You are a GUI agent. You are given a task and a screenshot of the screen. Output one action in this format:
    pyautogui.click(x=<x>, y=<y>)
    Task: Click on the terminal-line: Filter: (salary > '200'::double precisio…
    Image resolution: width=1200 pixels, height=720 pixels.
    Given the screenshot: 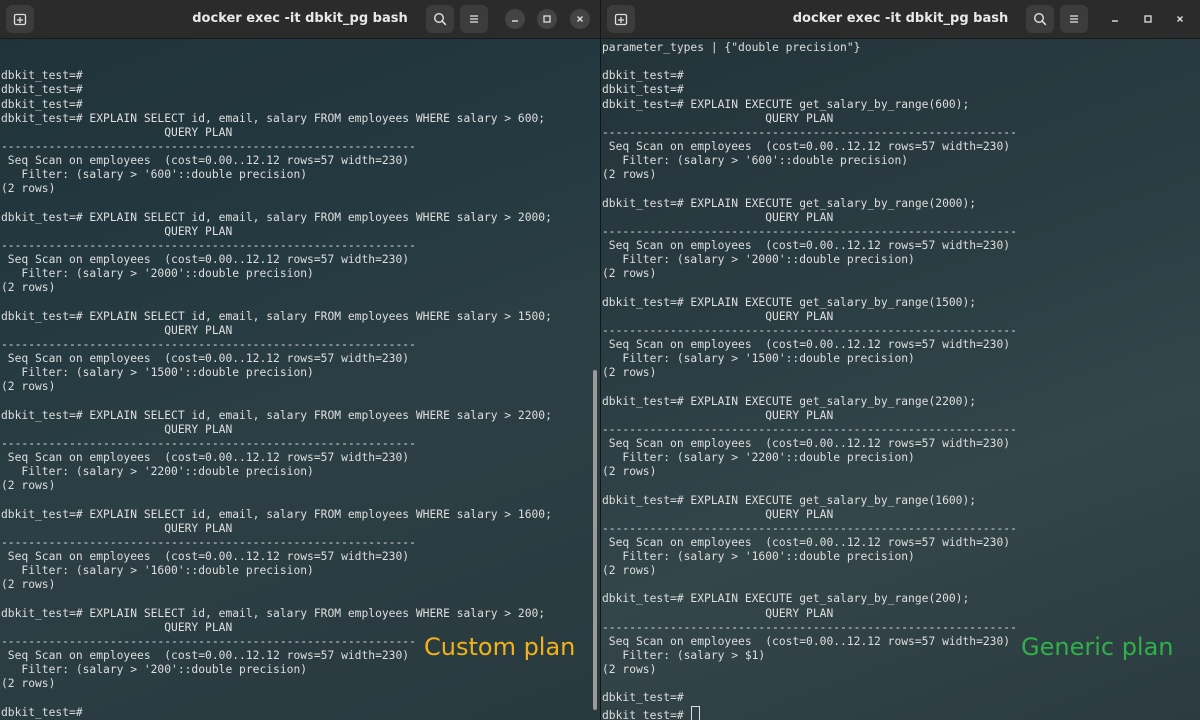 What is the action you would take?
    pyautogui.click(x=154, y=670)
    